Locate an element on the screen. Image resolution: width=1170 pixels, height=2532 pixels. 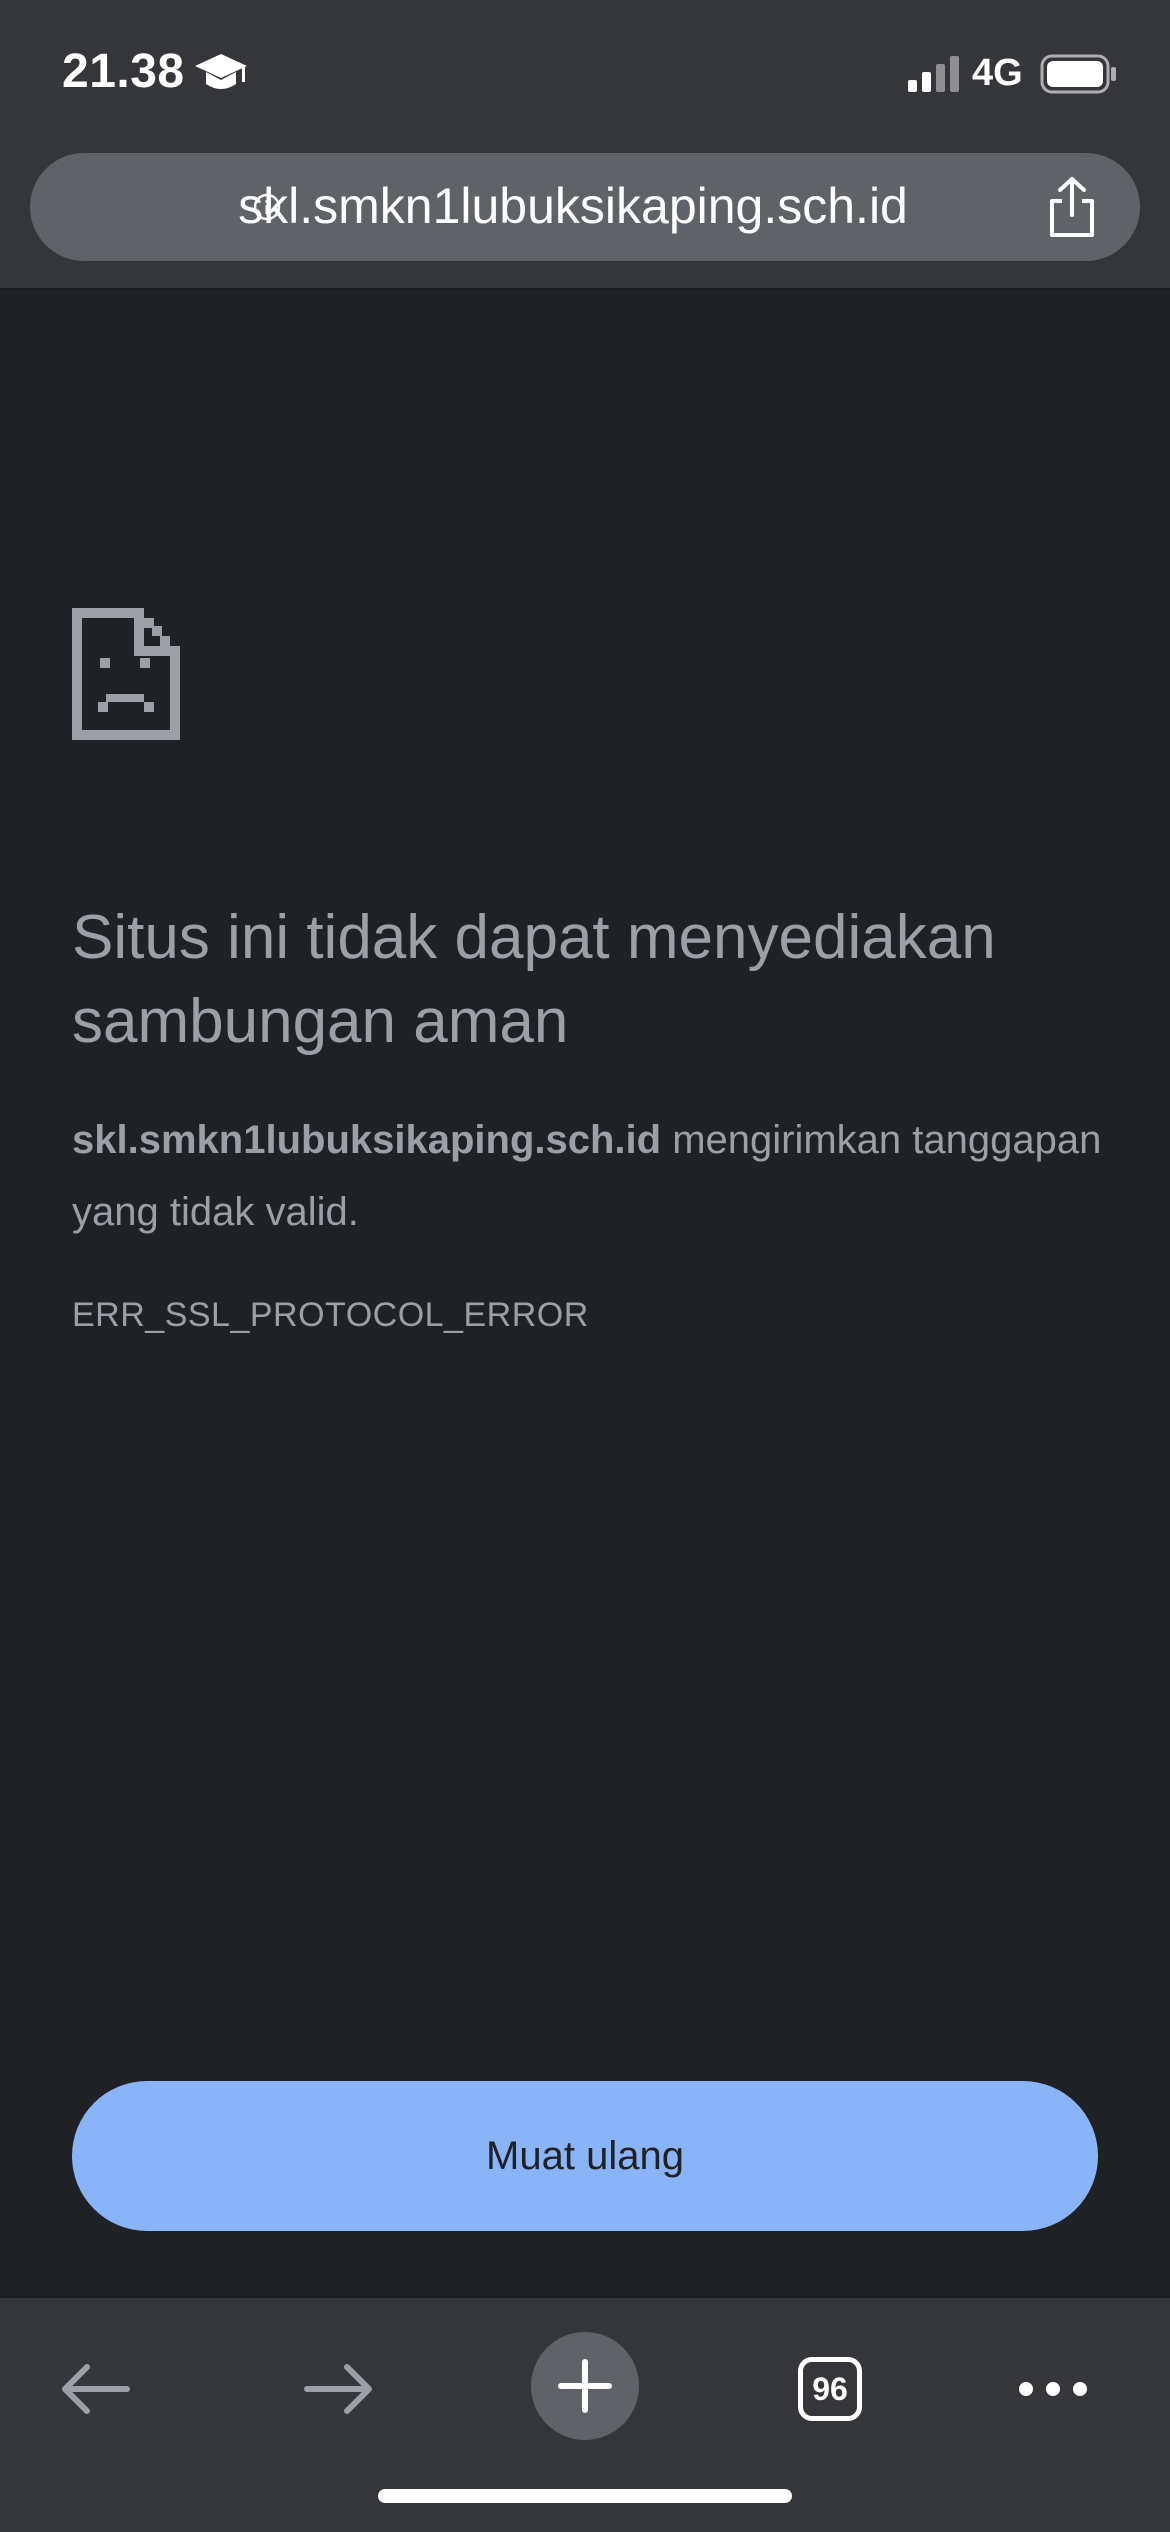
more-icon is located at coordinates (1053, 2389).